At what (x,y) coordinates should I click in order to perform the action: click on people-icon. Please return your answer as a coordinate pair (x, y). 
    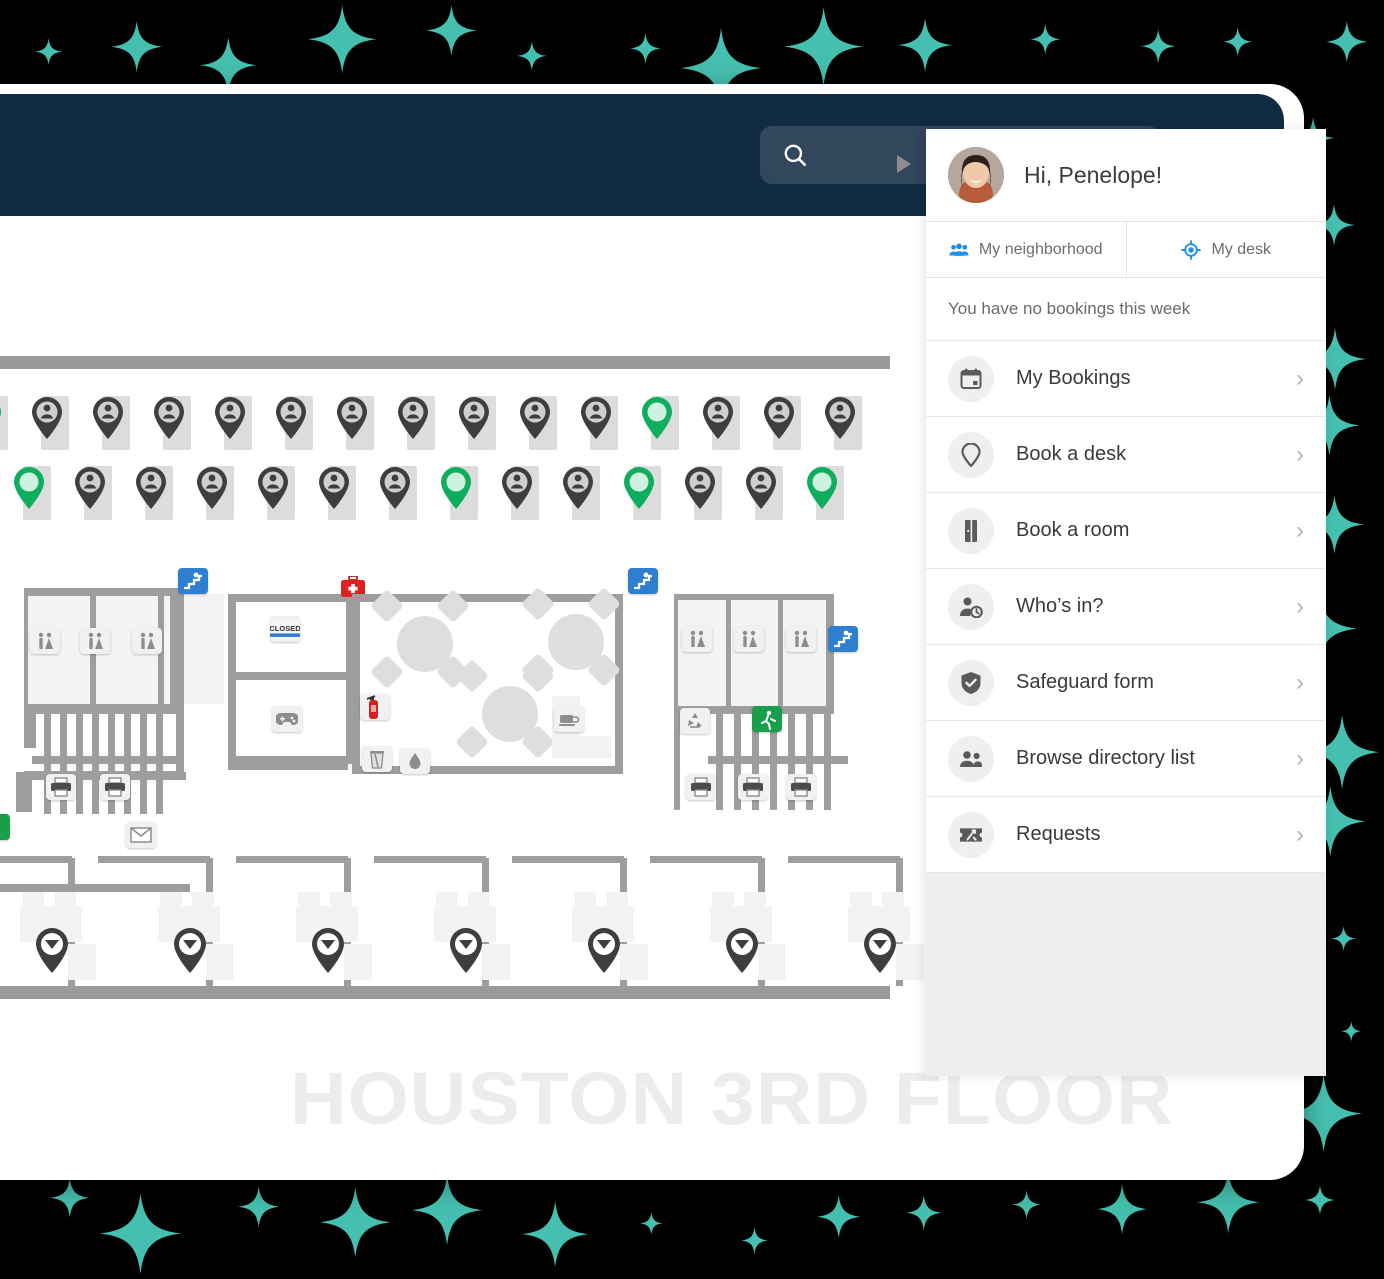
    Looking at the image, I should click on (971, 758).